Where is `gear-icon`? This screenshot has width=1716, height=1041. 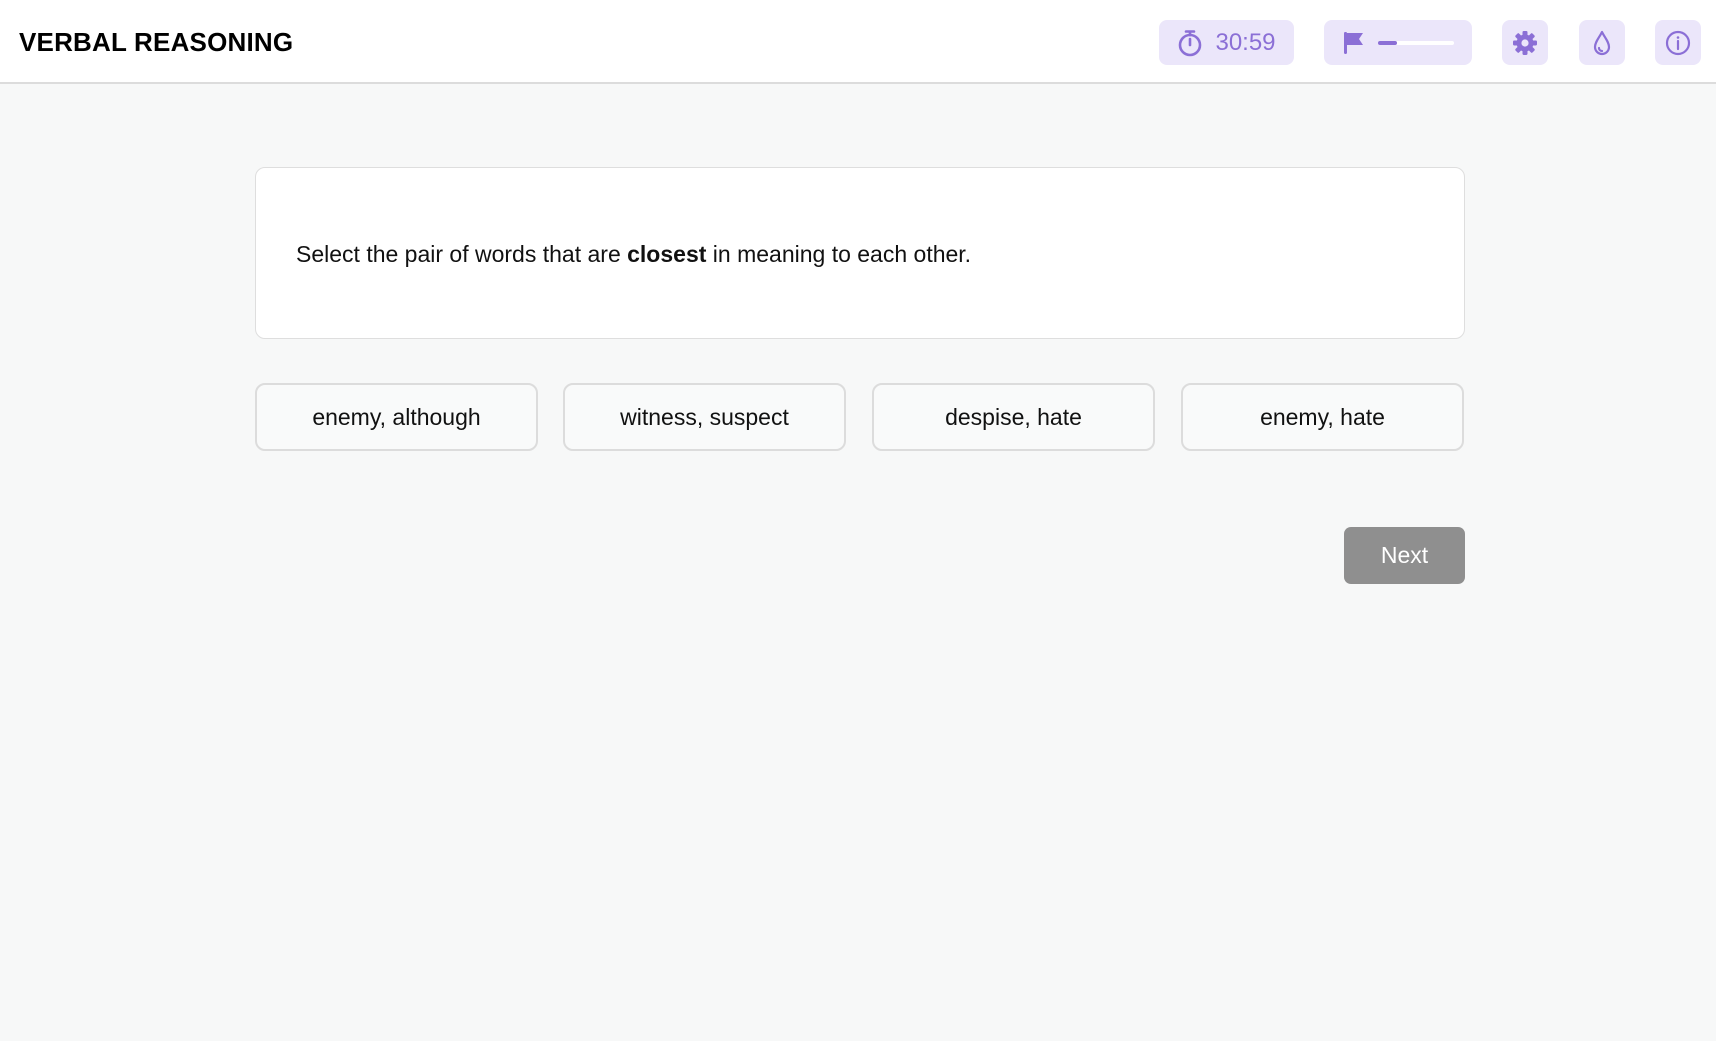 gear-icon is located at coordinates (1525, 43).